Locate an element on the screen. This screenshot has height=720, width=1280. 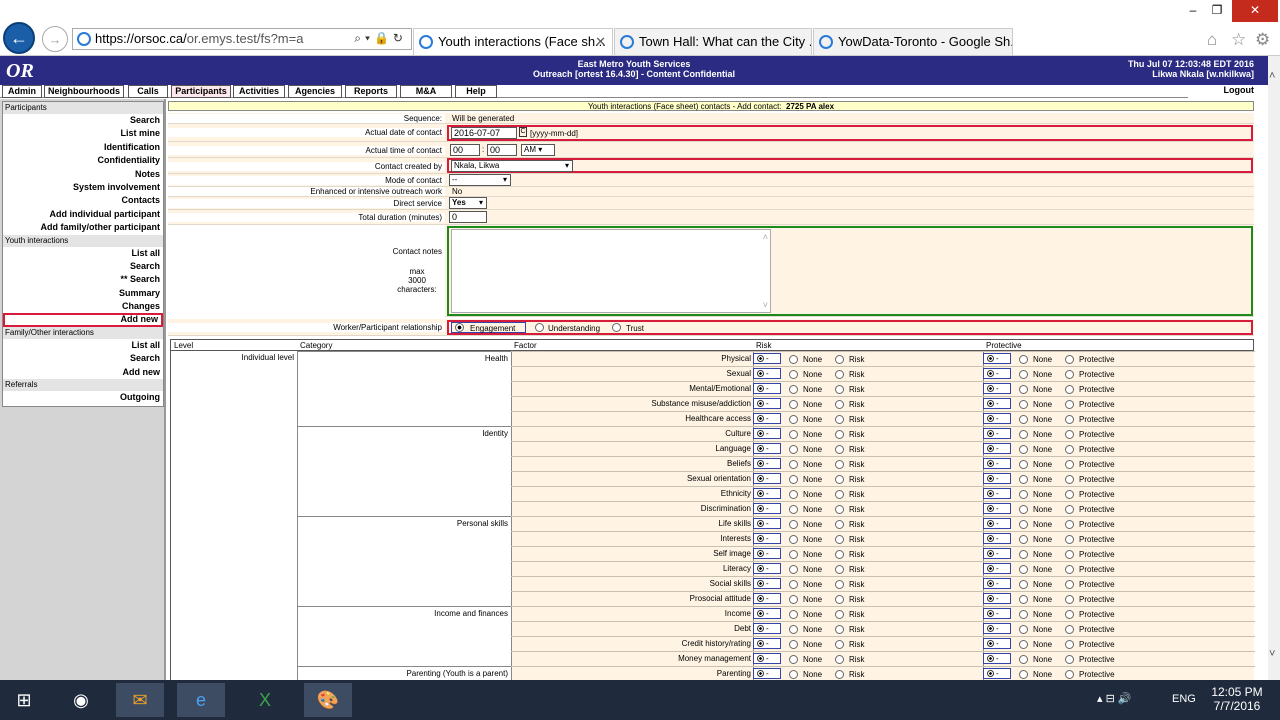
menu-reports: Reports is located at coordinates (371, 91).